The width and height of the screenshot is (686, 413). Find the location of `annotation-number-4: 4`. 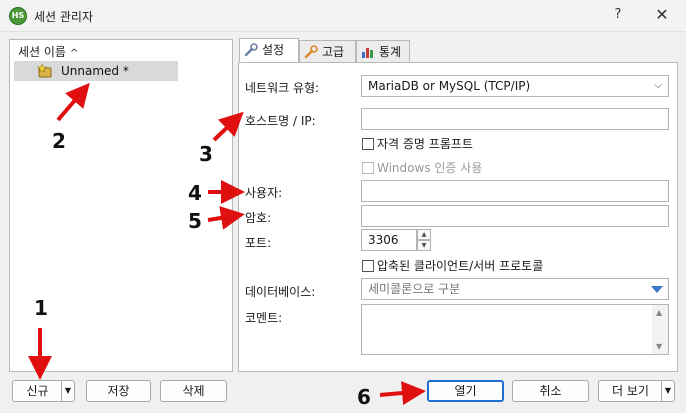

annotation-number-4: 4 is located at coordinates (195, 193).